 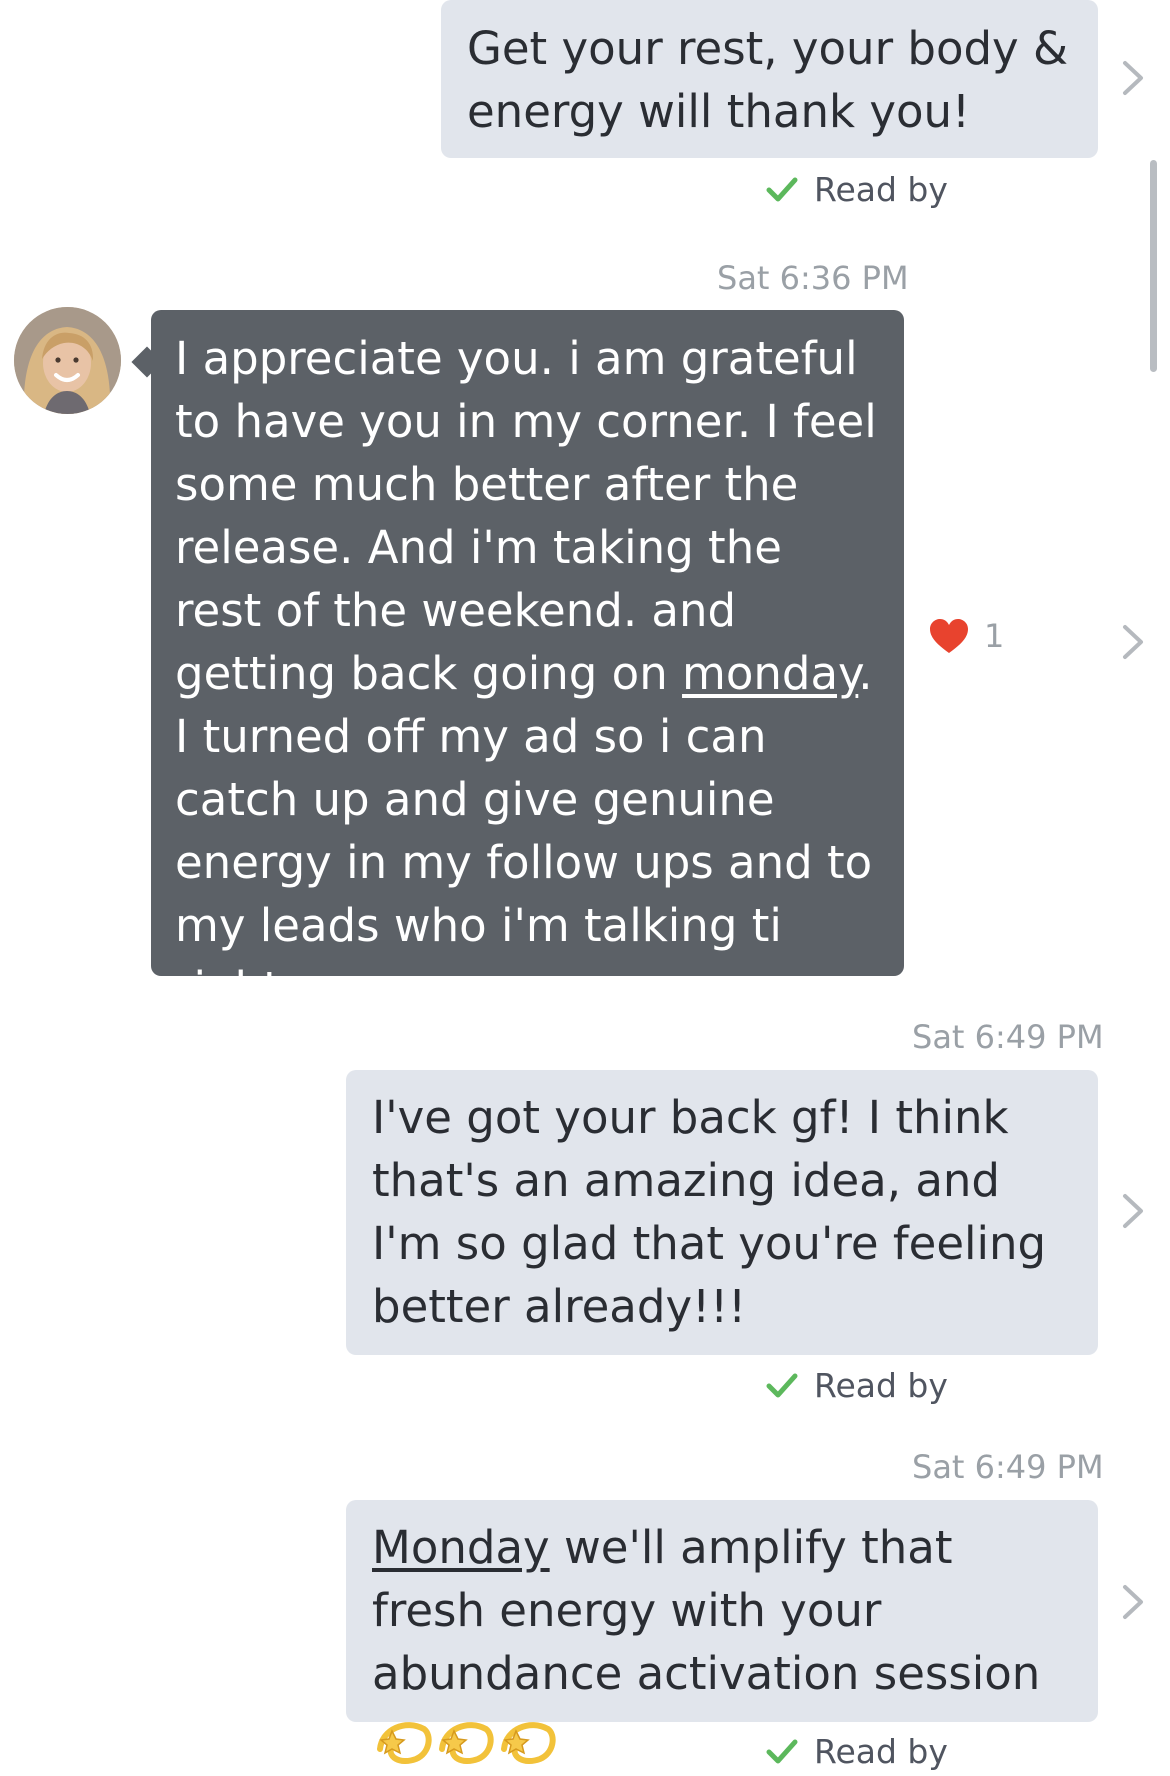 I want to click on heart-icon, so click(x=949, y=636).